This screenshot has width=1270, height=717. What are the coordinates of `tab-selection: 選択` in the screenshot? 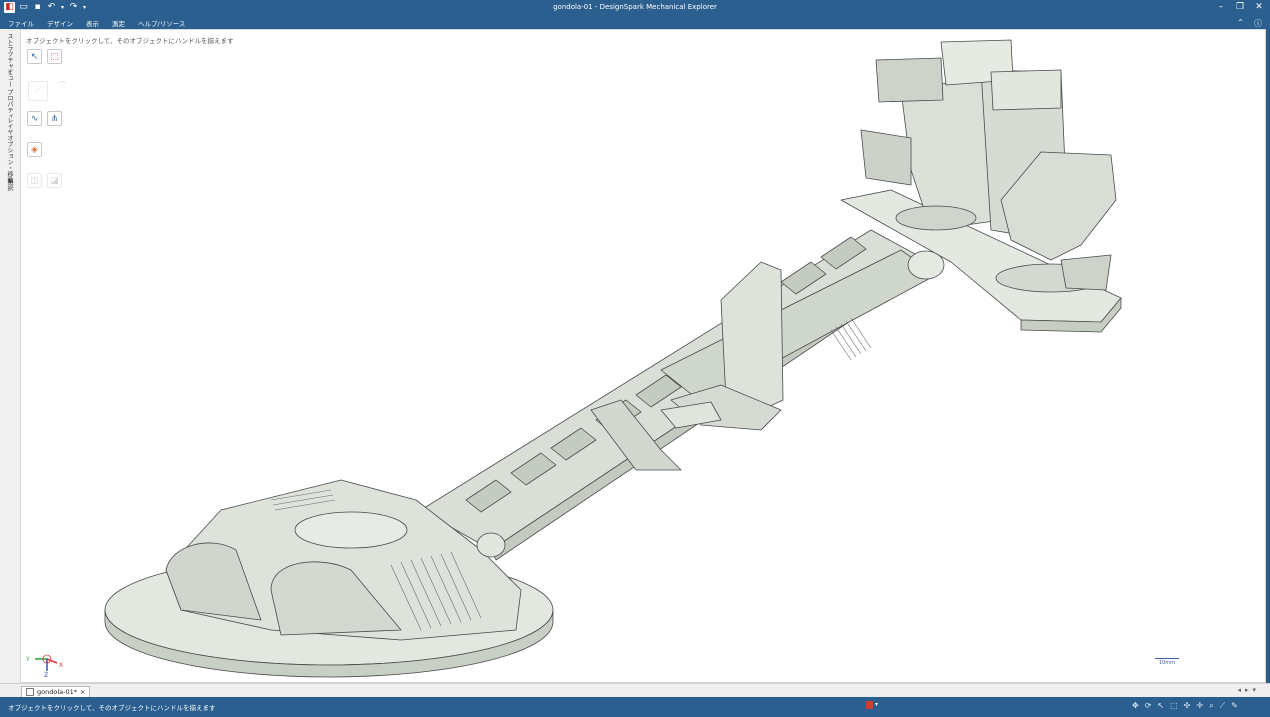 It's located at (9, 185).